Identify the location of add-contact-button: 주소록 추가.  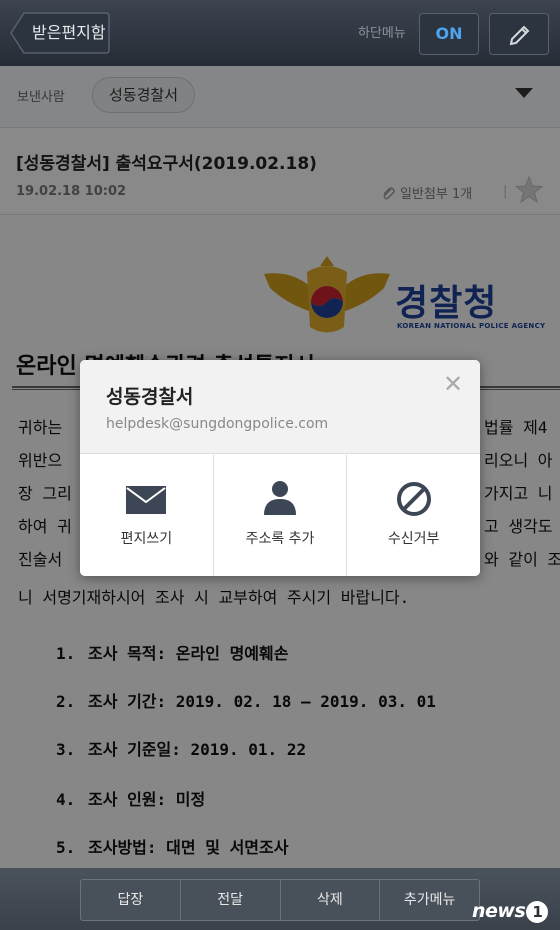
(280, 515).